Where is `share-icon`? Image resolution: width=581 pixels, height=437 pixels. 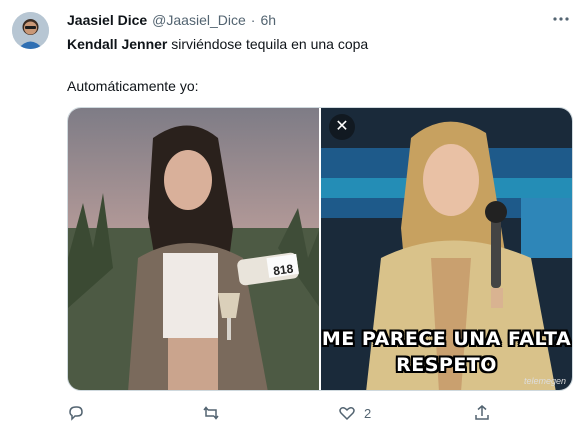 share-icon is located at coordinates (482, 412).